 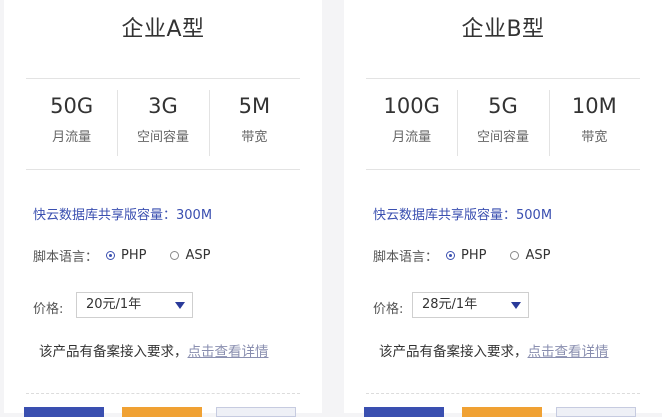 I want to click on spec-value: 10M, so click(x=594, y=106).